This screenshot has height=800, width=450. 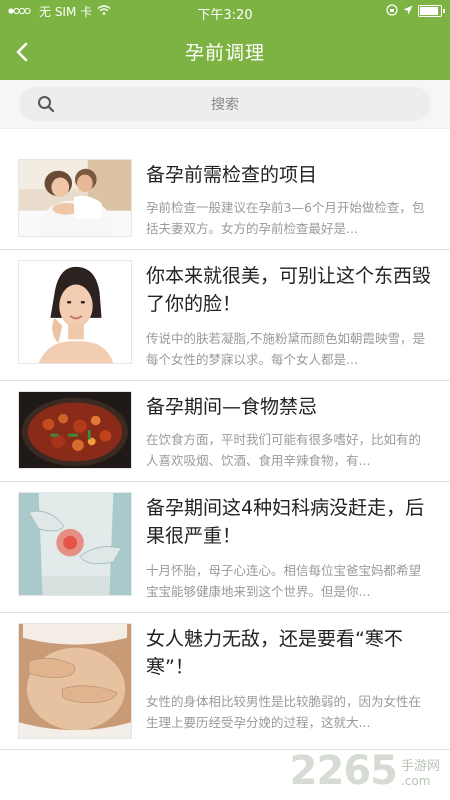 What do you see at coordinates (274, 653) in the screenshot?
I see `article-title: 女人魅力无敌，还是要看“寒不寒”！` at bounding box center [274, 653].